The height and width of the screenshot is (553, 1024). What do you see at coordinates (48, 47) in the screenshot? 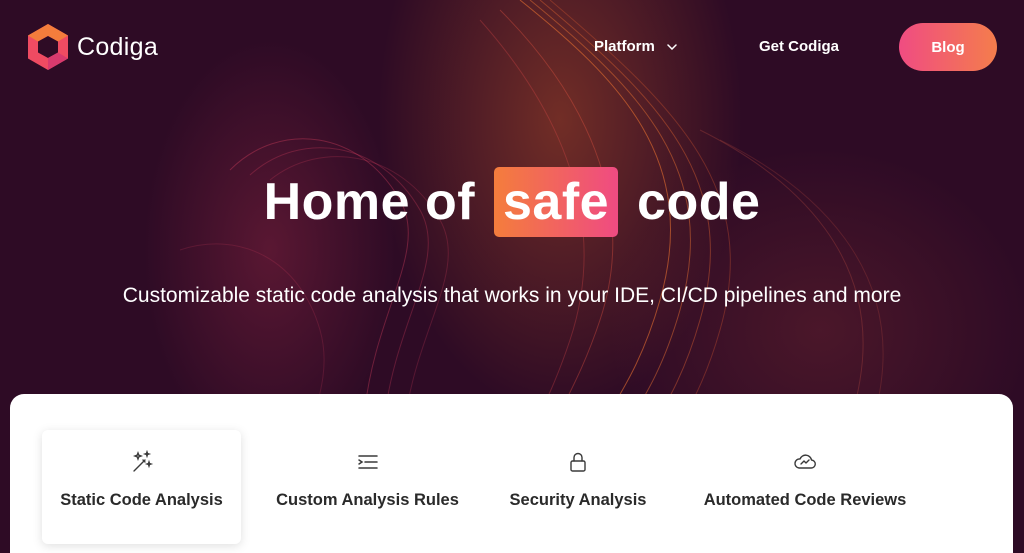
I see `codiga-logo-icon` at bounding box center [48, 47].